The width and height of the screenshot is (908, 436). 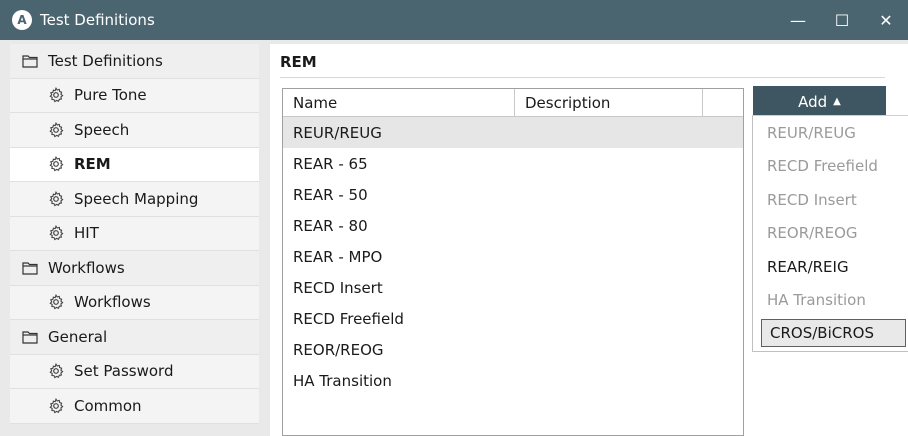 I want to click on sidebar-item-label: Pure Tone, so click(x=110, y=95).